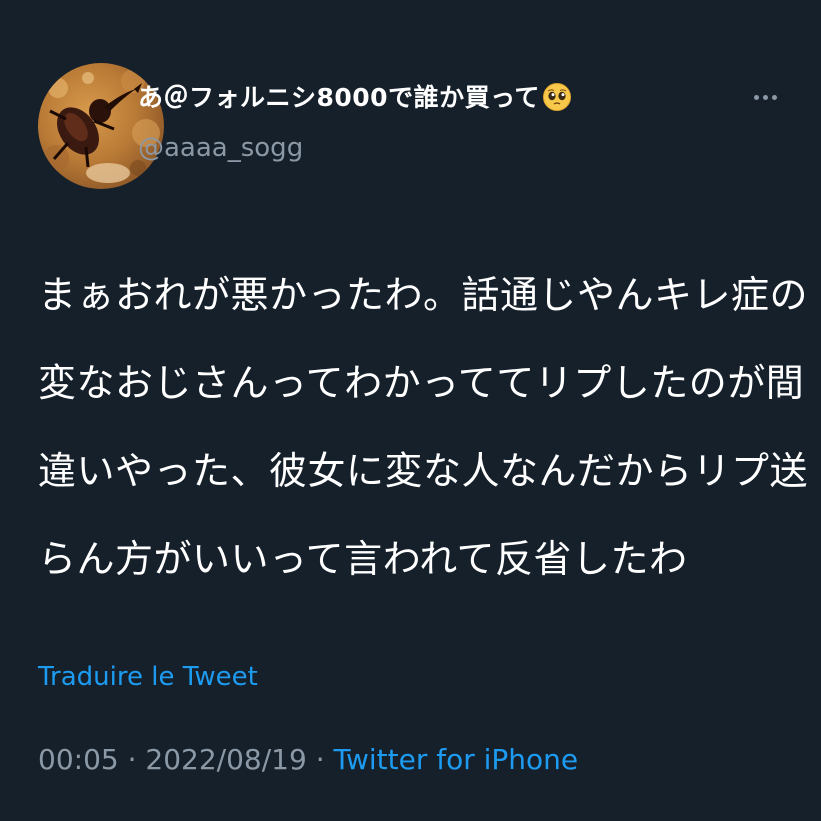 This screenshot has width=821, height=821. Describe the element at coordinates (220, 148) in the screenshot. I see `user-handle: @aaaa_sogg` at that location.